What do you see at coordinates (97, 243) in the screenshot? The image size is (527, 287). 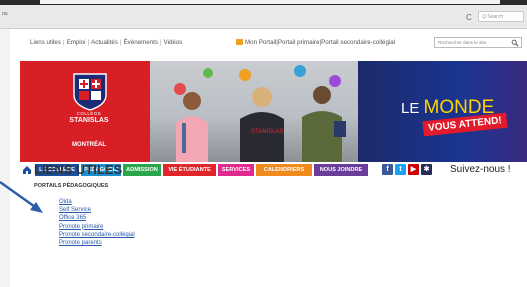 I see `link-pronote-parents: Pronote parents` at bounding box center [97, 243].